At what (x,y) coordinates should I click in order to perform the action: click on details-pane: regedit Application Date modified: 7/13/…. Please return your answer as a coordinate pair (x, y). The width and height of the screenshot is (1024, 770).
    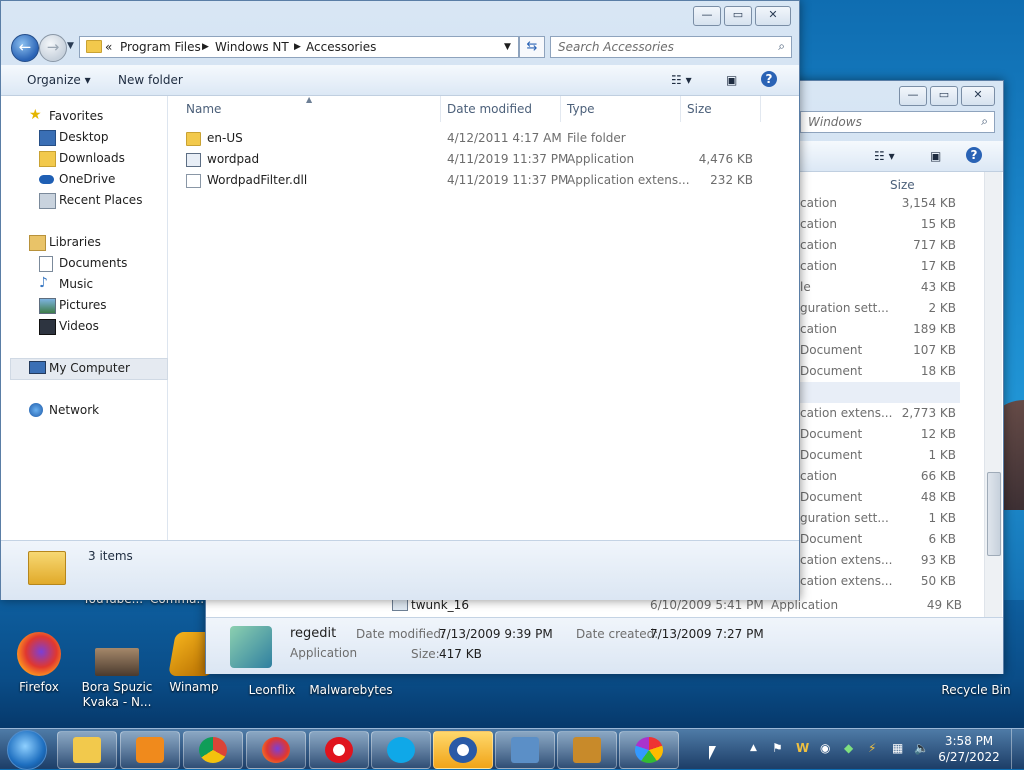
    Looking at the image, I should click on (604, 645).